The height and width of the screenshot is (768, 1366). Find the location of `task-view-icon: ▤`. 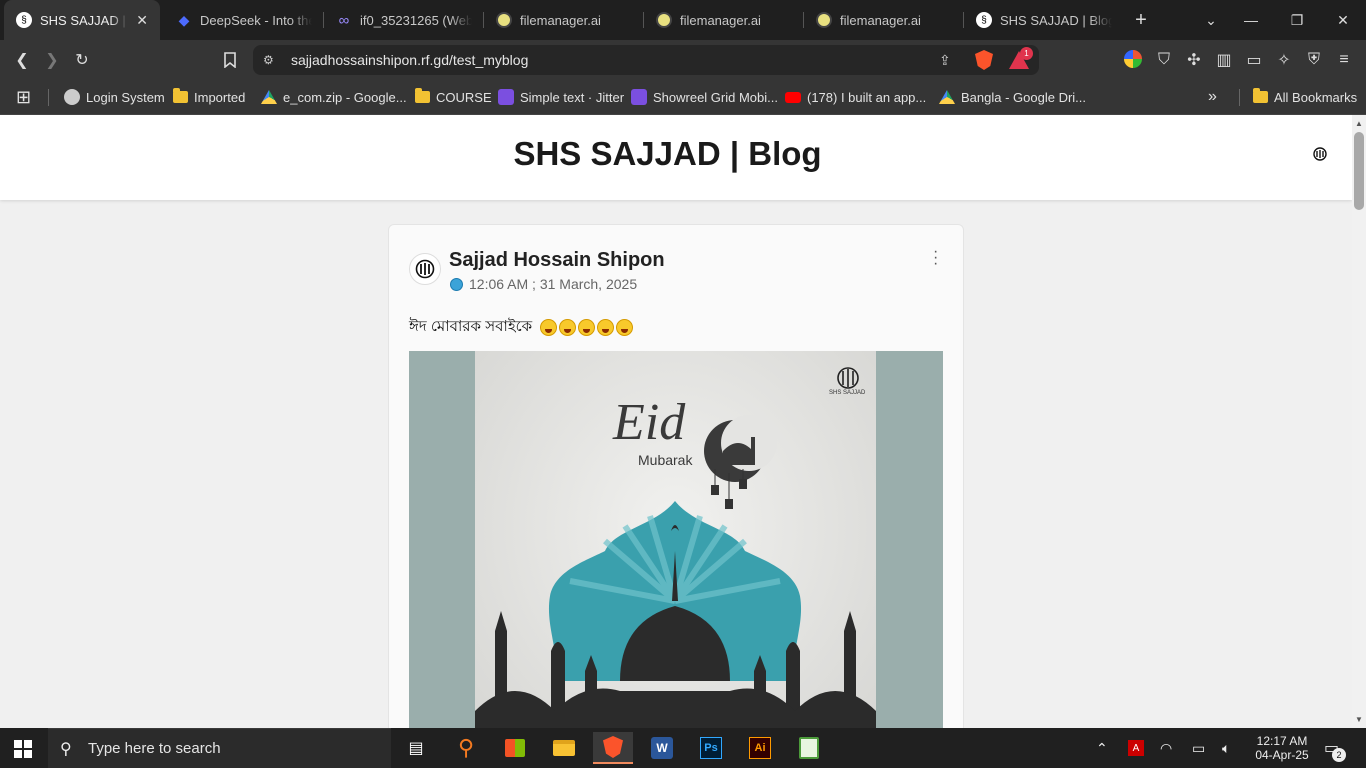

task-view-icon: ▤ is located at coordinates (416, 748).